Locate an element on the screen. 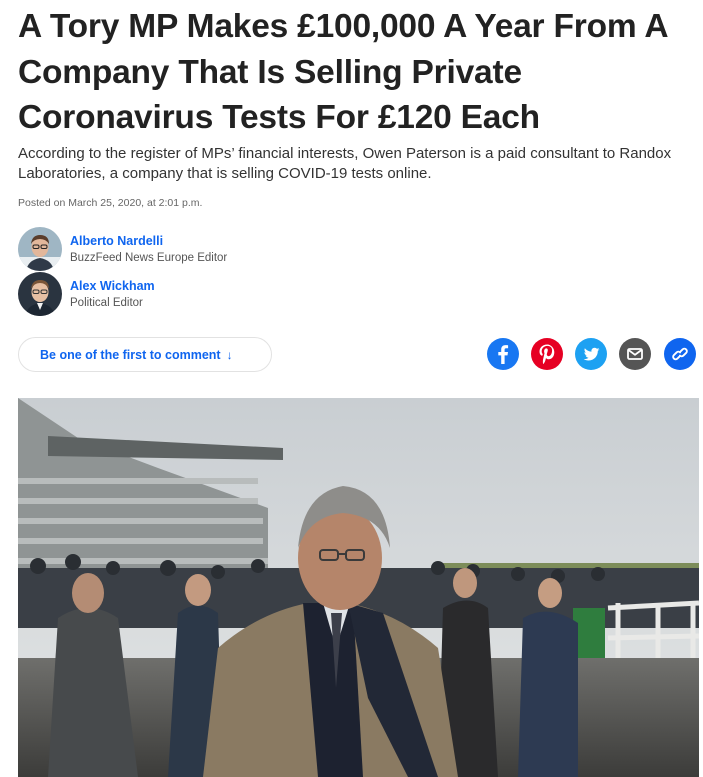 The height and width of the screenshot is (777, 703). pinterest-share-button is located at coordinates (547, 354).